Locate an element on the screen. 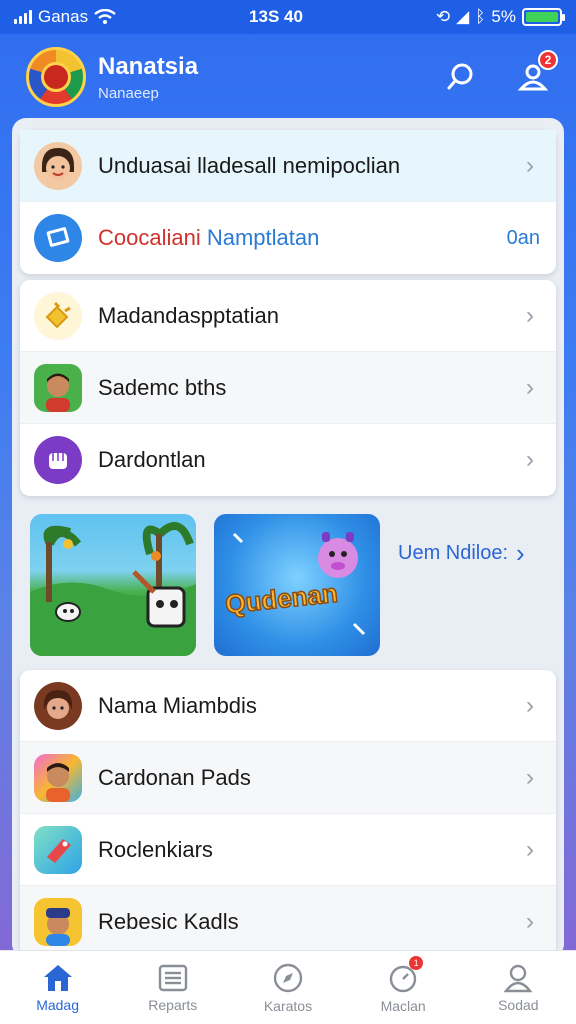  list-item: Unduasai lladesall nemipoclian › is located at coordinates (288, 166).